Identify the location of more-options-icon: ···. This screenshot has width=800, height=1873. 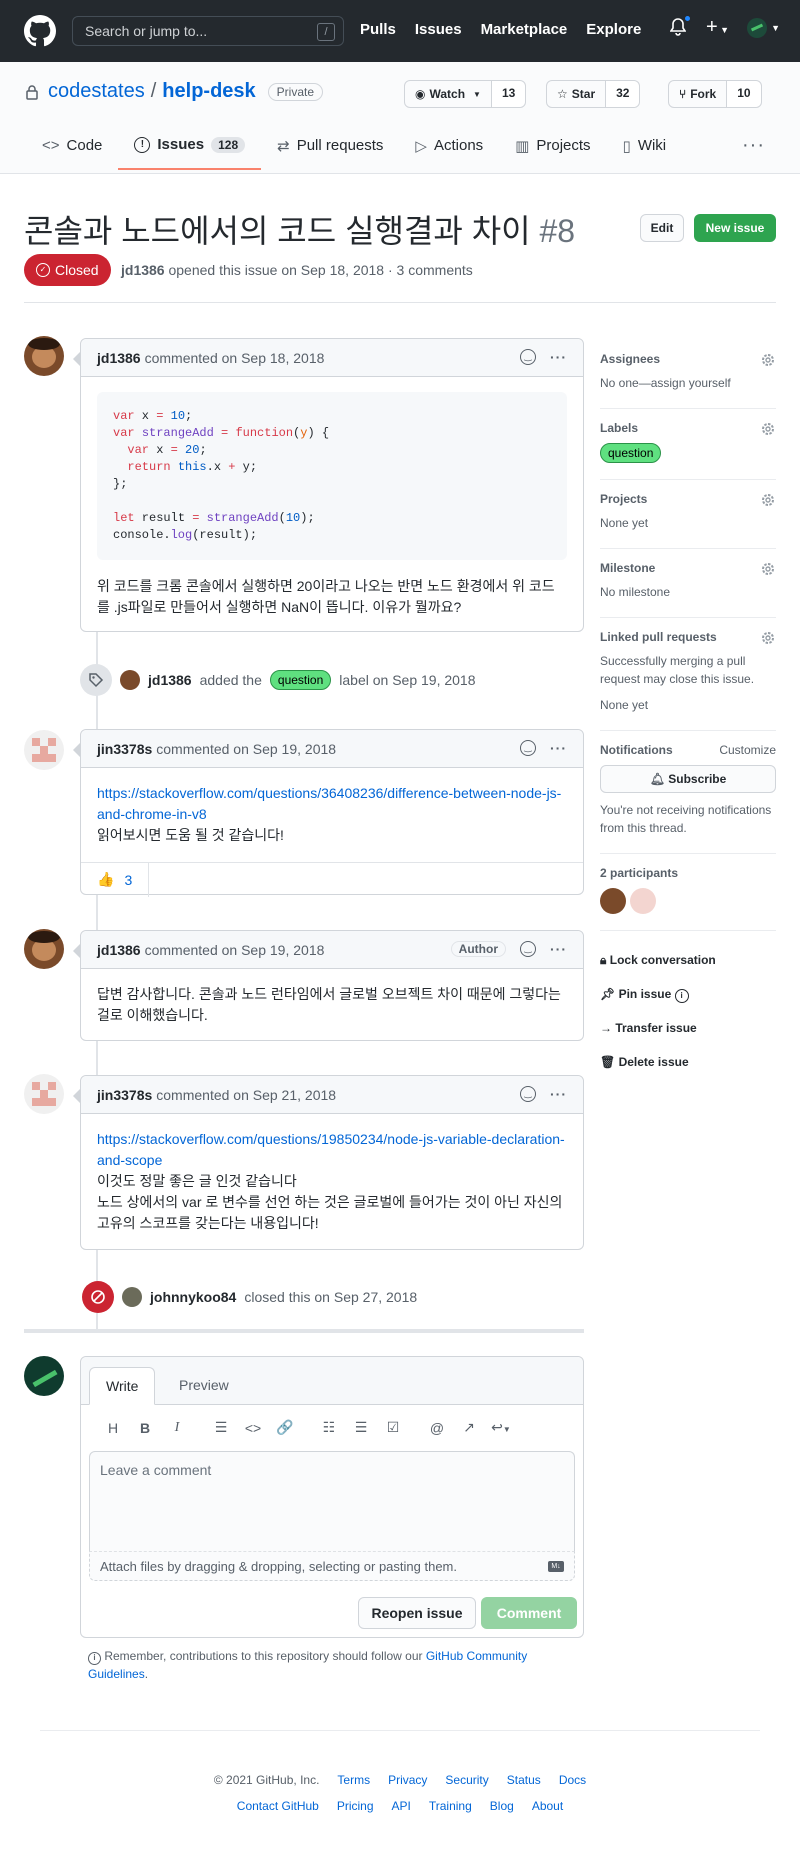
(753, 145).